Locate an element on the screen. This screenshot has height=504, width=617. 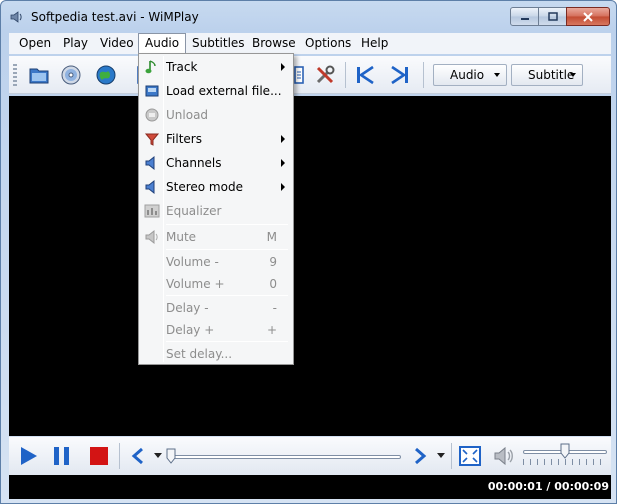
menu-play: Play is located at coordinates (75, 43).